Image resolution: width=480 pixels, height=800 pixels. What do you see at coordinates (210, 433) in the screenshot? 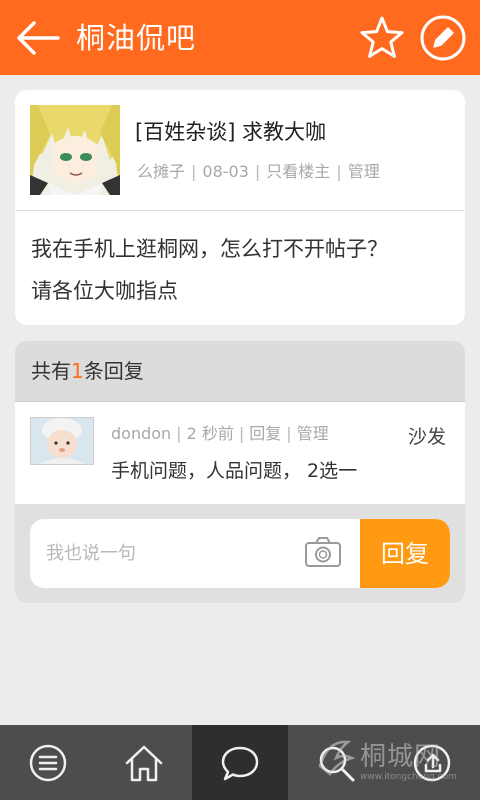
I see `reply-time: 2 秒前` at bounding box center [210, 433].